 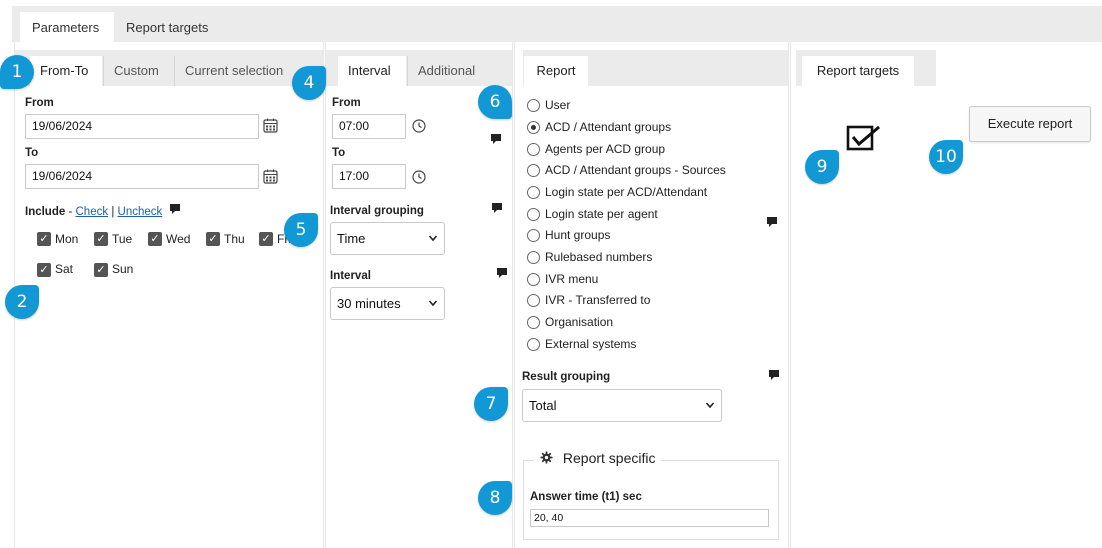 I want to click on include-row: Include - Check | Uncheck, so click(x=103, y=210).